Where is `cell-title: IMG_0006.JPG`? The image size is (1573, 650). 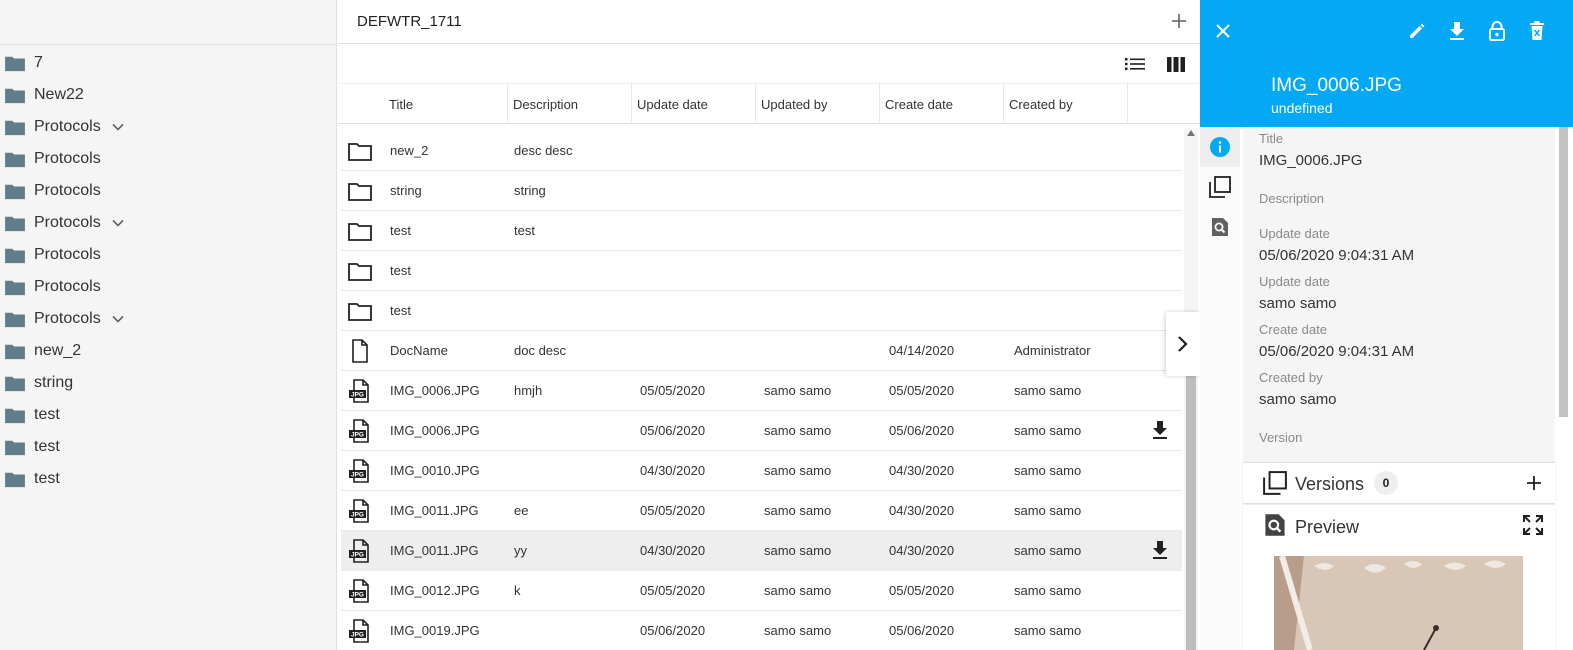
cell-title: IMG_0006.JPG is located at coordinates (435, 390).